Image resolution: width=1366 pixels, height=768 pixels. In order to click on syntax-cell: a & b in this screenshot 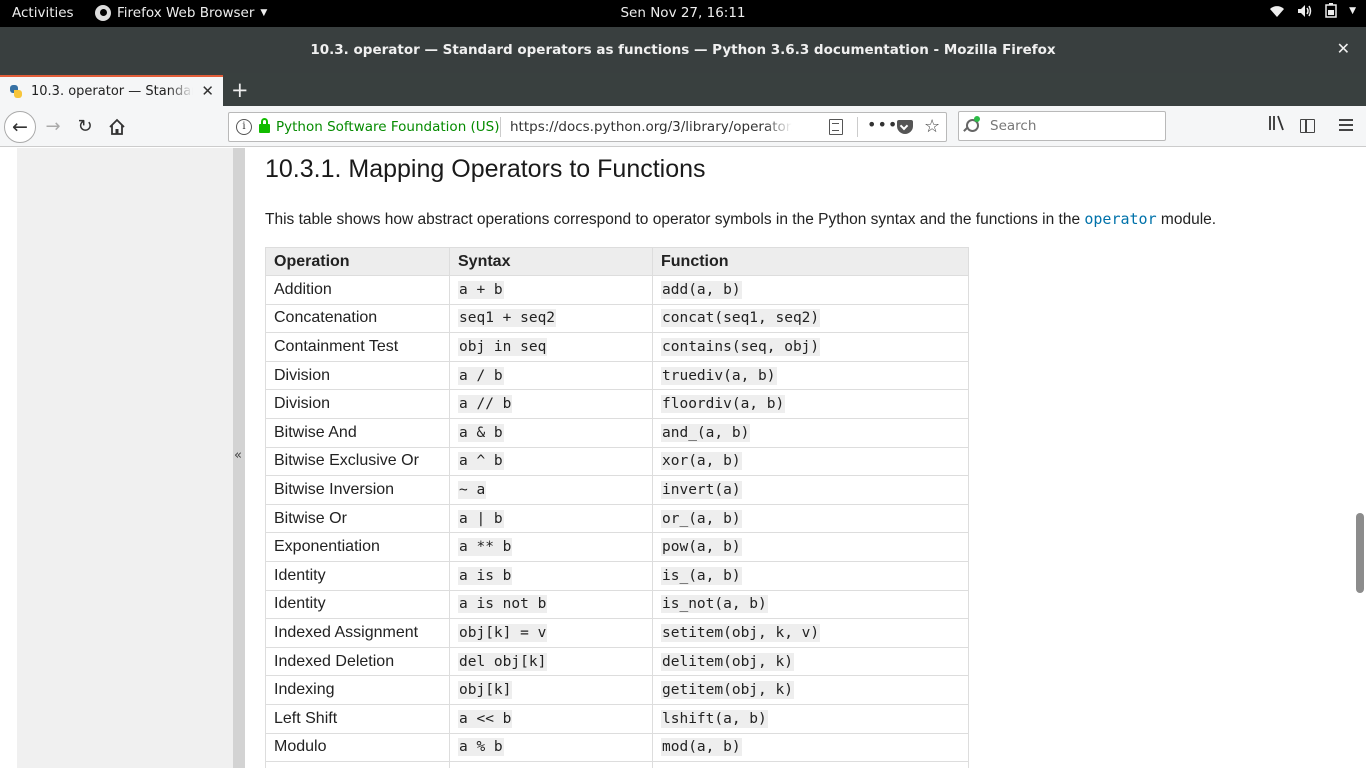, I will do `click(551, 432)`.